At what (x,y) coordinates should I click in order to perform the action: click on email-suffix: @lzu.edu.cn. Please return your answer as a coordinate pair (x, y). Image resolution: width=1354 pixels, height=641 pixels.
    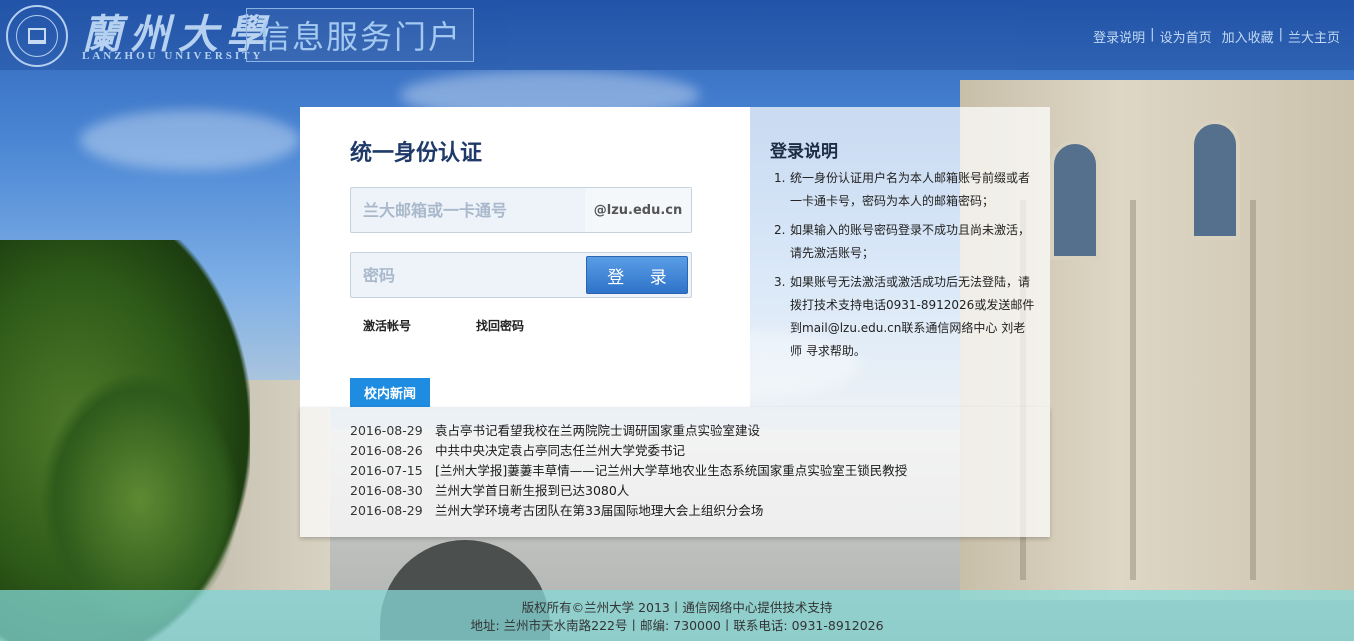
    Looking at the image, I should click on (638, 210).